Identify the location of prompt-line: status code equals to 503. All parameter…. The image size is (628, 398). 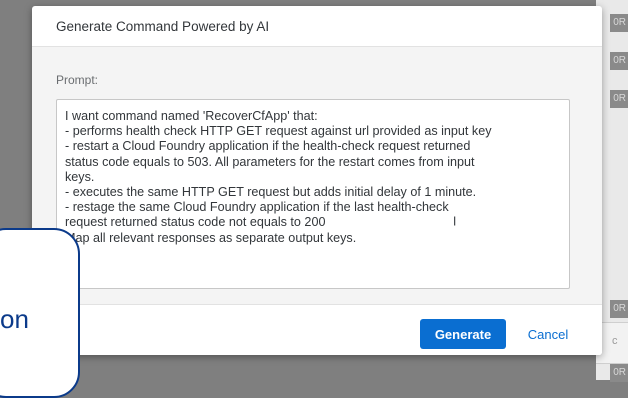
(270, 161).